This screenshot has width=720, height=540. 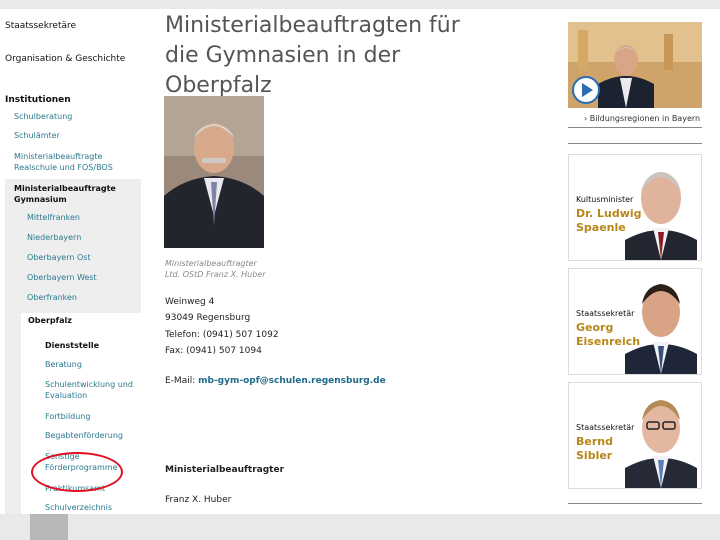 I want to click on portrait-illustration, so click(x=214, y=172).